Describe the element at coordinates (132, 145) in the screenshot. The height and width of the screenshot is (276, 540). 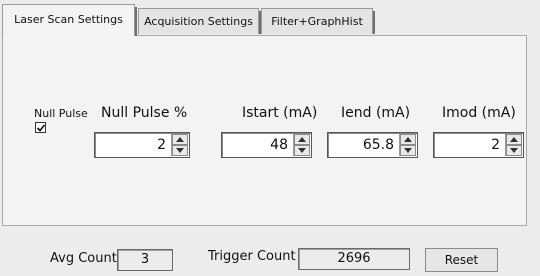
I see `null-pulse-percent-value: 2` at that location.